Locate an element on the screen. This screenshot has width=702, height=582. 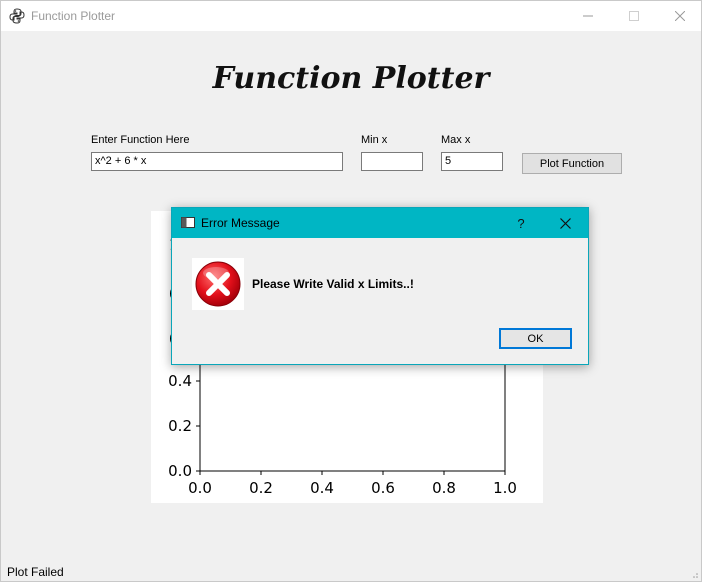
maximize-button is located at coordinates (634, 16).